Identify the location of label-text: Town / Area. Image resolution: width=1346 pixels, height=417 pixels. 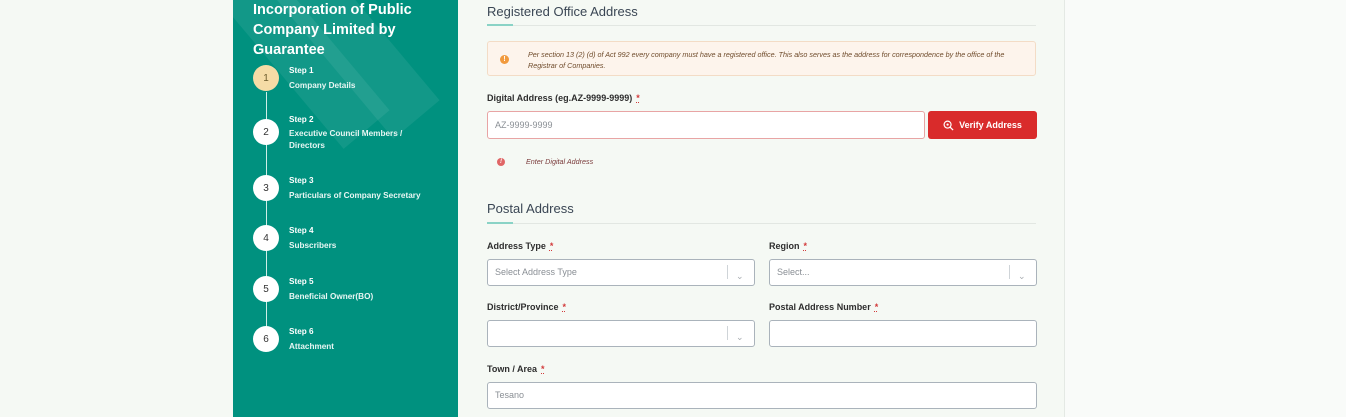
(512, 369).